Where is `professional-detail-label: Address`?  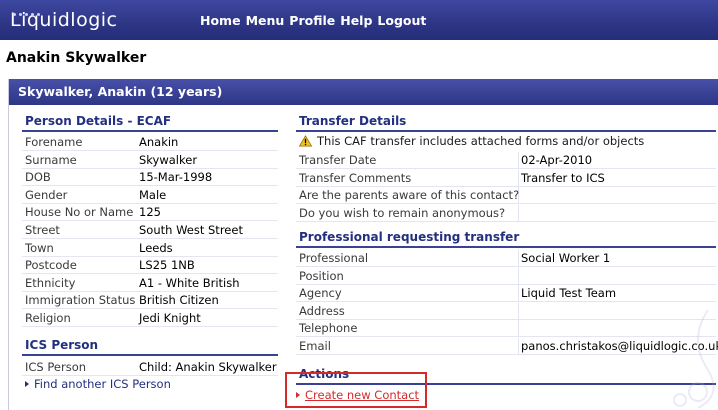
professional-detail-label: Address is located at coordinates (409, 311).